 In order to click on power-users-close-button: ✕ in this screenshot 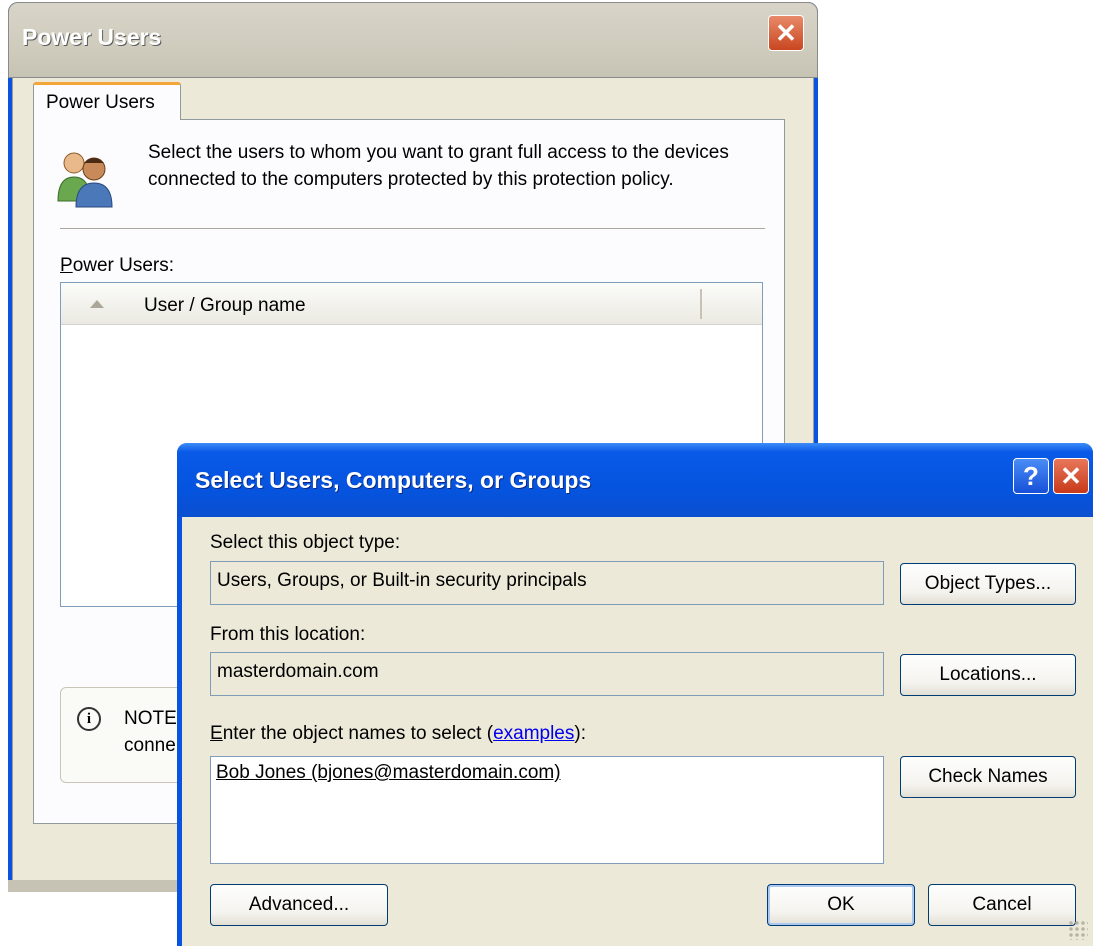, I will do `click(786, 33)`.